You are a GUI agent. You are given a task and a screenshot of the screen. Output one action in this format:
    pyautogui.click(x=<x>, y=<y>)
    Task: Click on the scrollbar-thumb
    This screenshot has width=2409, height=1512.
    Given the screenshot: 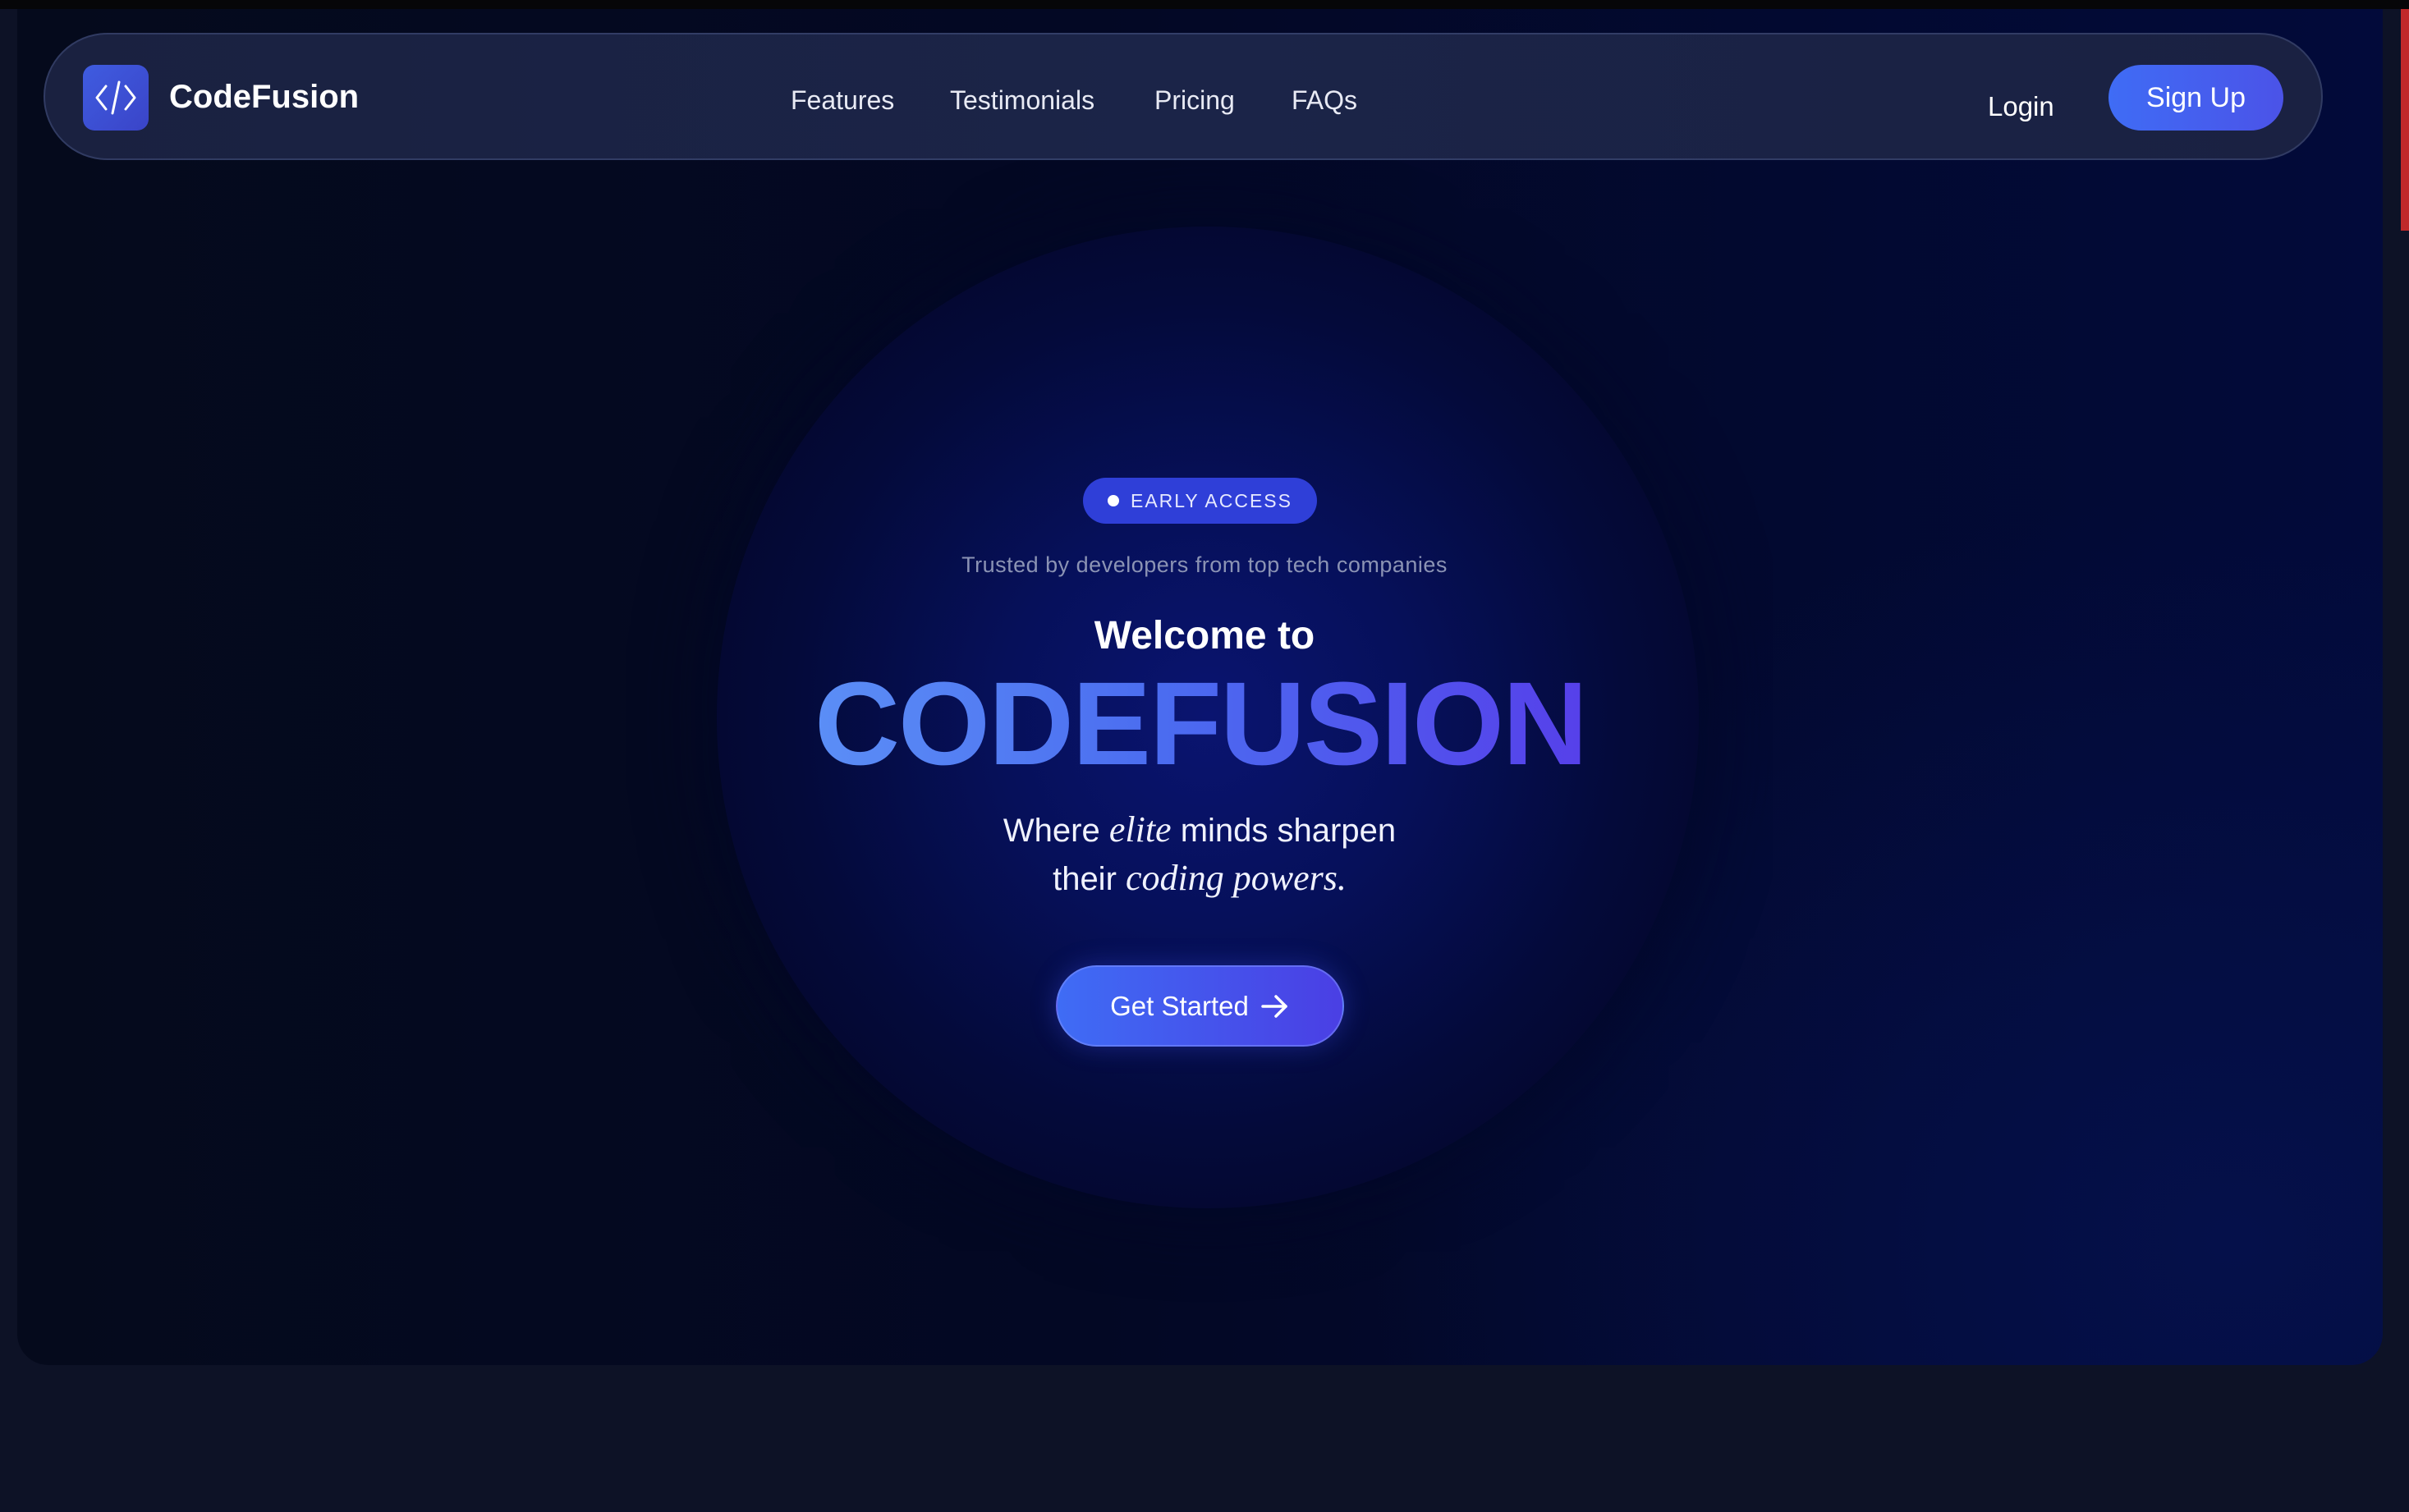 What is the action you would take?
    pyautogui.click(x=2405, y=120)
    